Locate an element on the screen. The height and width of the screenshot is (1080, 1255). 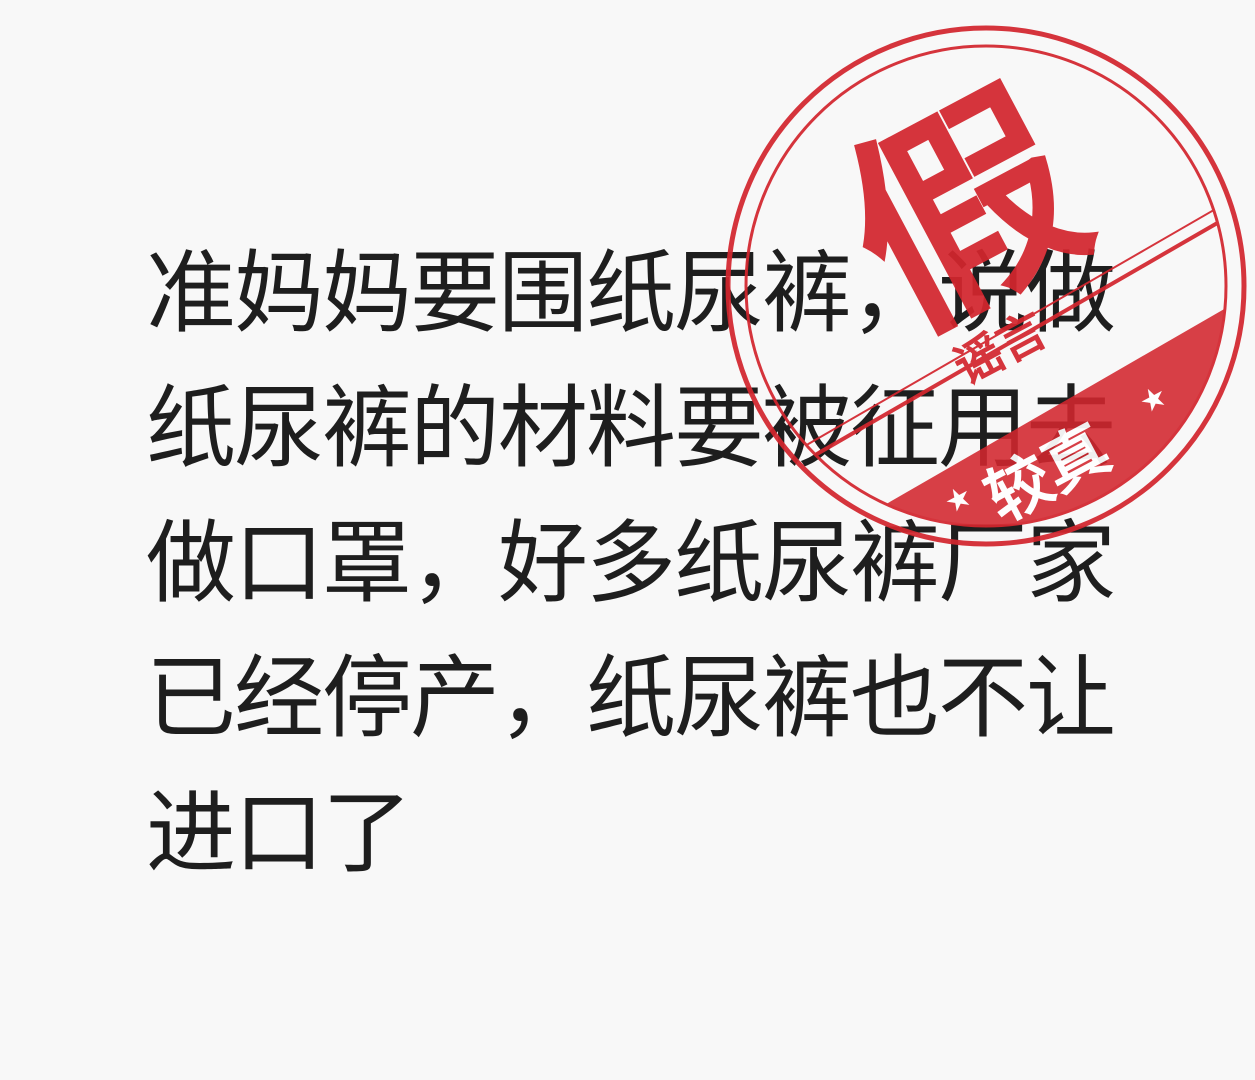
stamp-verdict-text: 假 is located at coordinates (965, 212).